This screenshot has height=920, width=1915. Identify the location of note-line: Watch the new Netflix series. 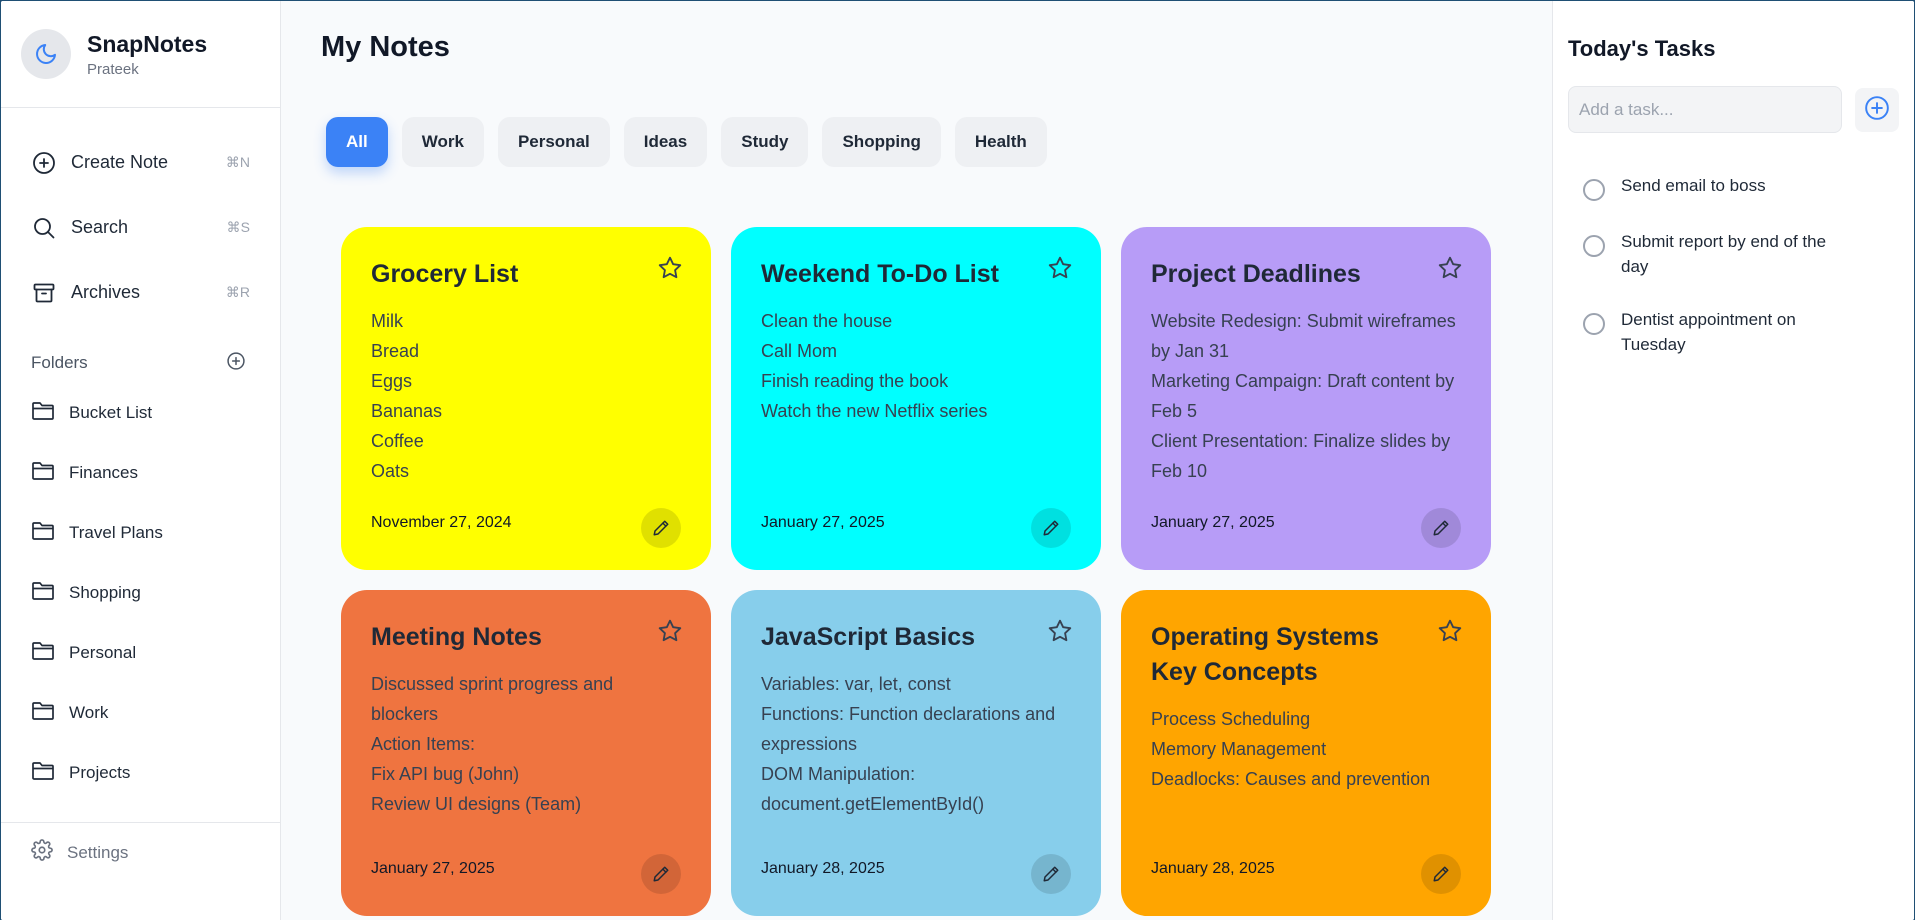
(874, 411).